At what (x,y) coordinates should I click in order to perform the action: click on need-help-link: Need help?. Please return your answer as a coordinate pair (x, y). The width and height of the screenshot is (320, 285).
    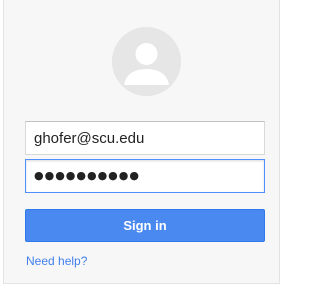
    Looking at the image, I should click on (56, 261).